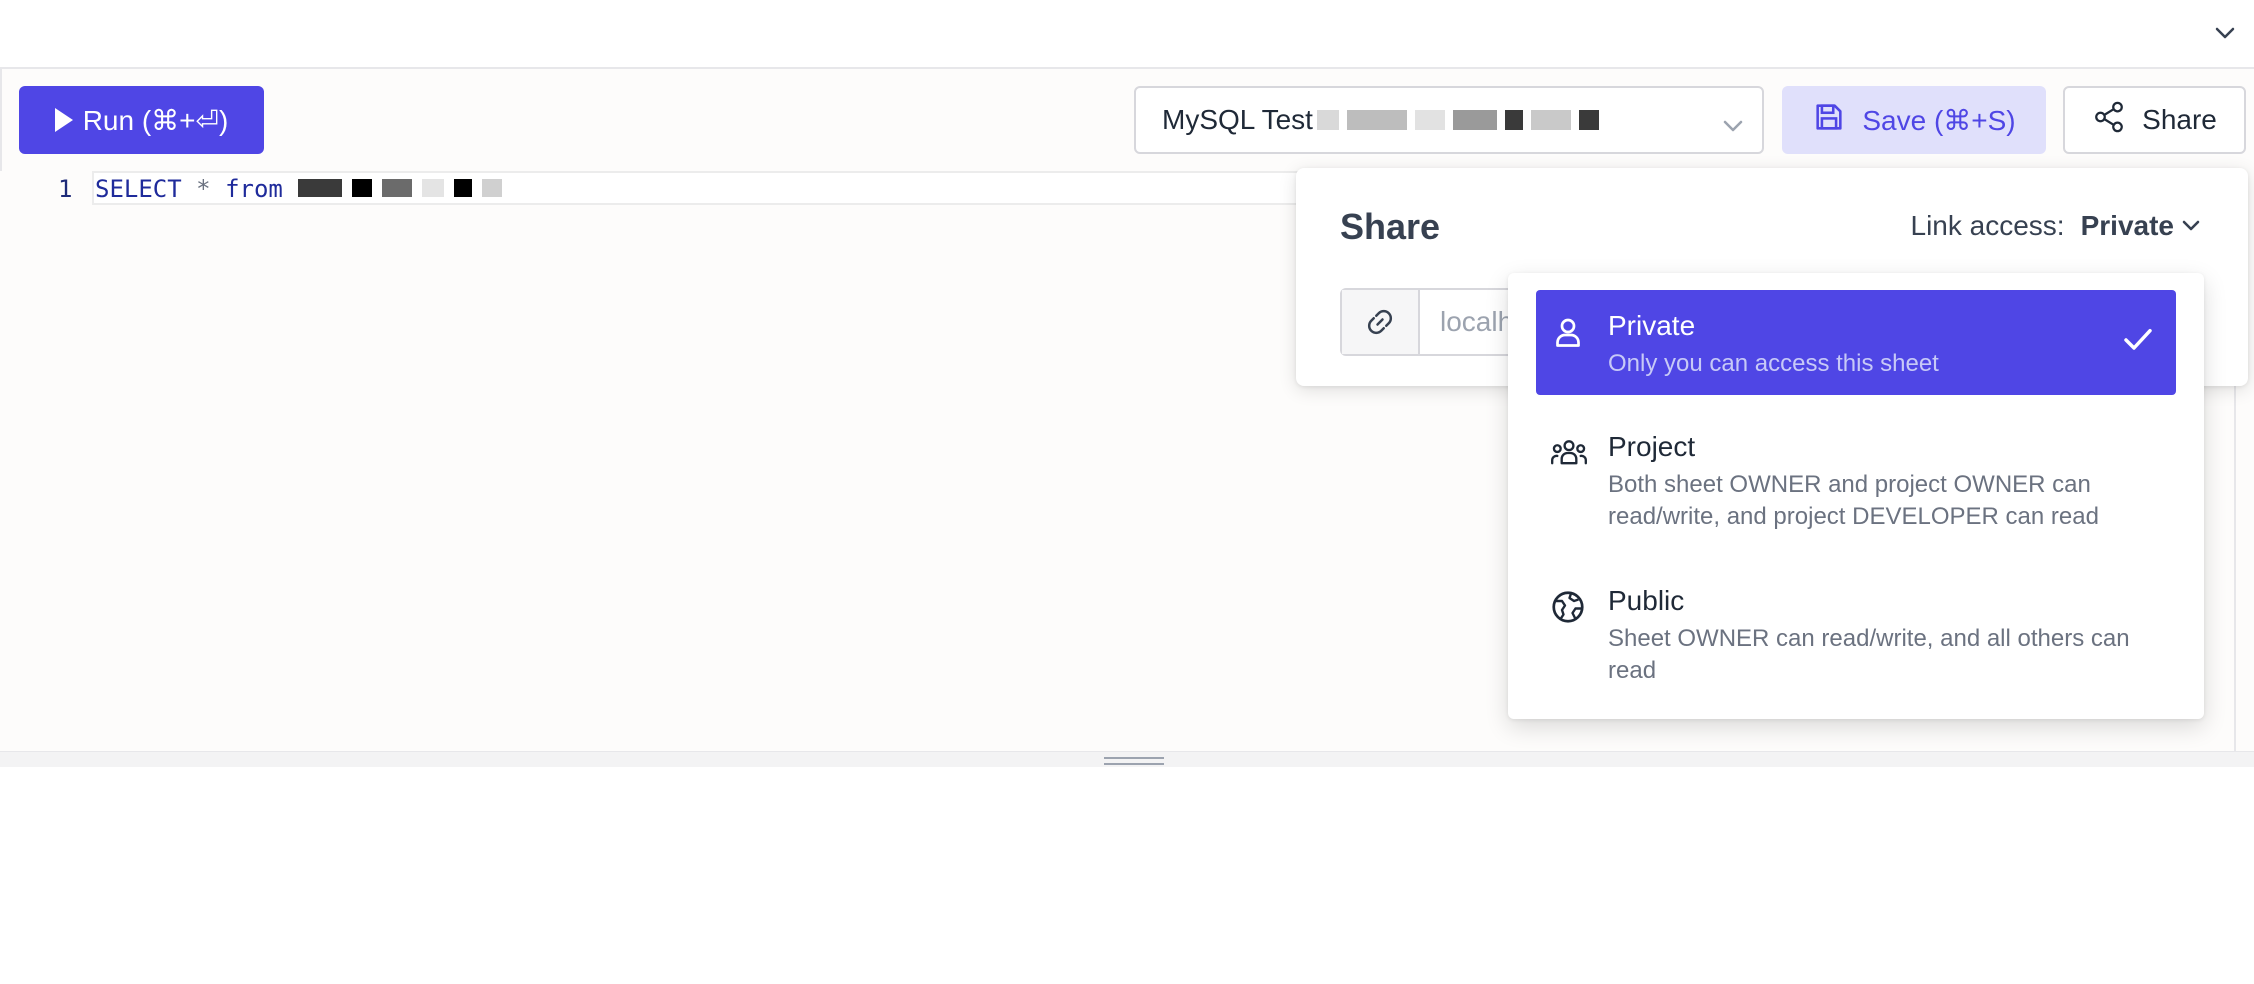 The height and width of the screenshot is (984, 2254). Describe the element at coordinates (1939, 120) in the screenshot. I see `save-button-label: Save (⌘+S)` at that location.